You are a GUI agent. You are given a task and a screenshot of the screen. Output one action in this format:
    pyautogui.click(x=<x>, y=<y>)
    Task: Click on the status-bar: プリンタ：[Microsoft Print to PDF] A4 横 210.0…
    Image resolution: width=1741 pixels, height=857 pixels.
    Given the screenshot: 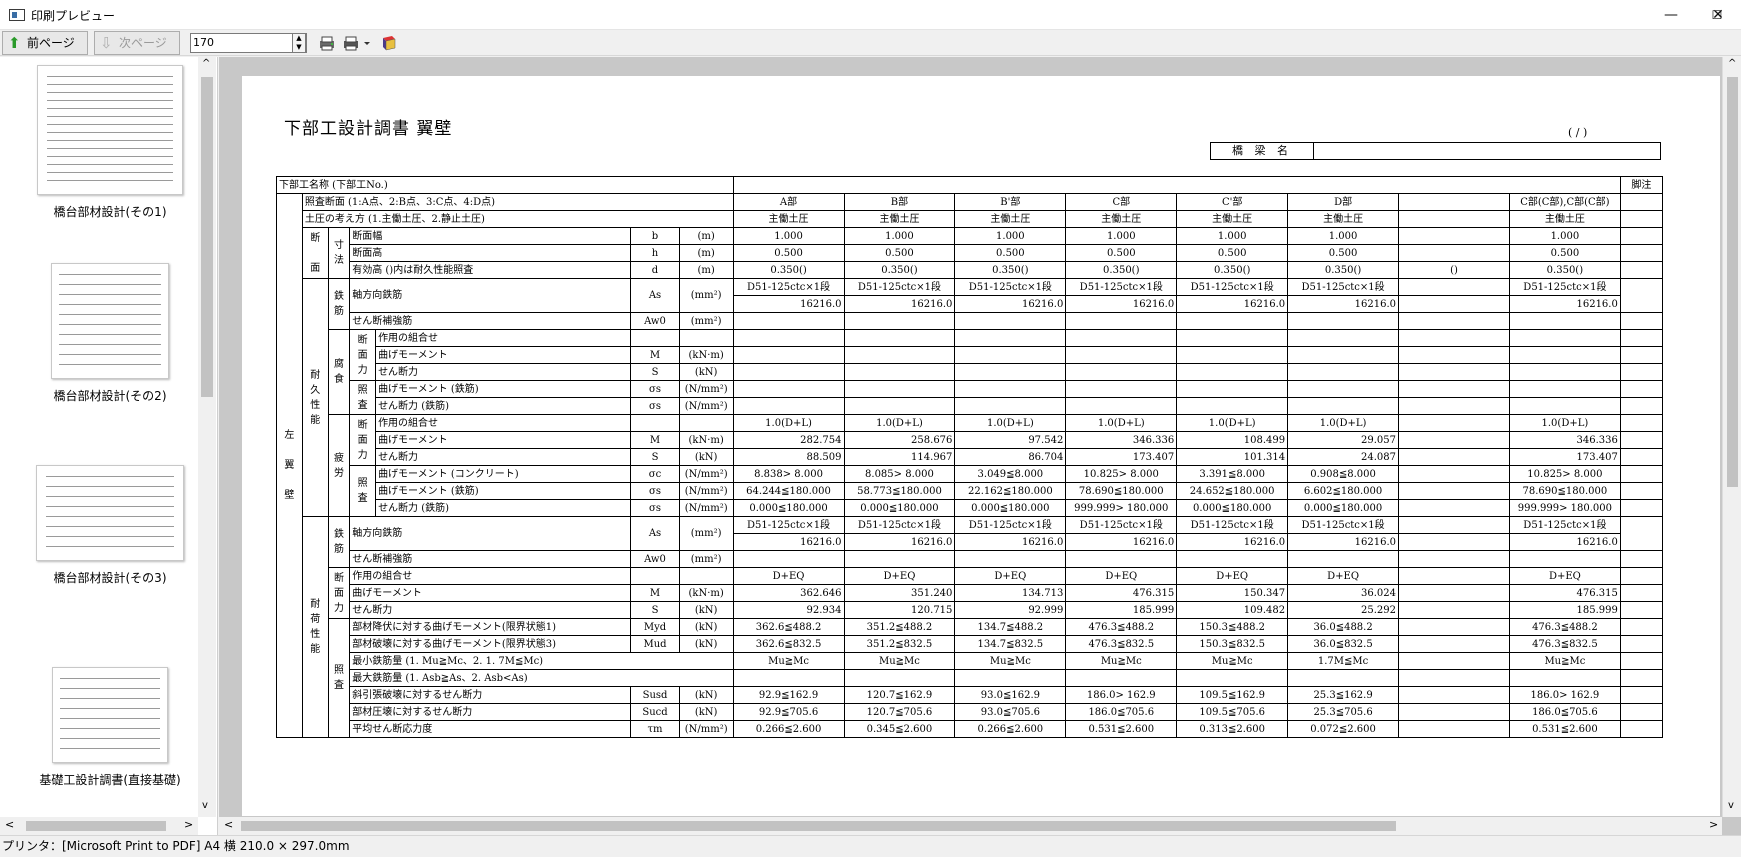 What is the action you would take?
    pyautogui.click(x=870, y=846)
    